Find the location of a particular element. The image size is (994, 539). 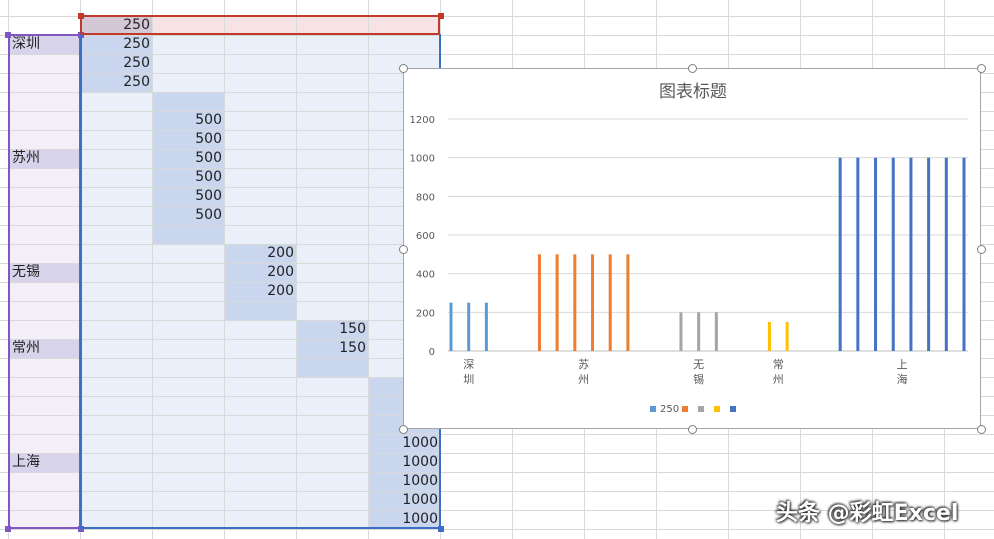

x-category-label: 苏州 is located at coordinates (583, 372).